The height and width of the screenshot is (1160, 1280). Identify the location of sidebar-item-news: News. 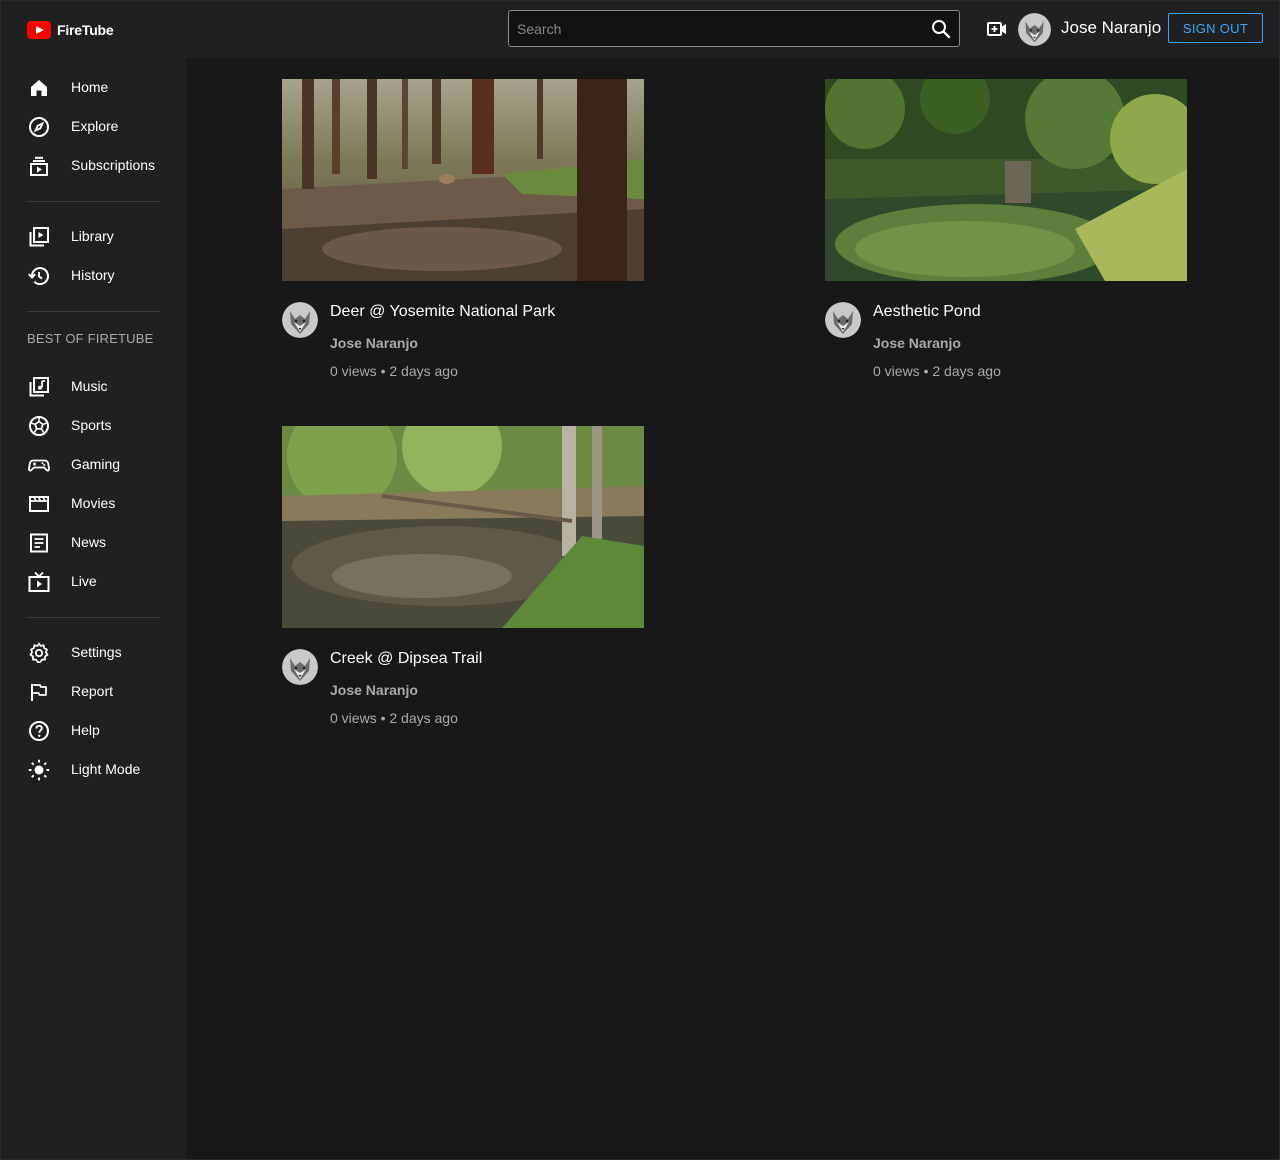
(93, 543).